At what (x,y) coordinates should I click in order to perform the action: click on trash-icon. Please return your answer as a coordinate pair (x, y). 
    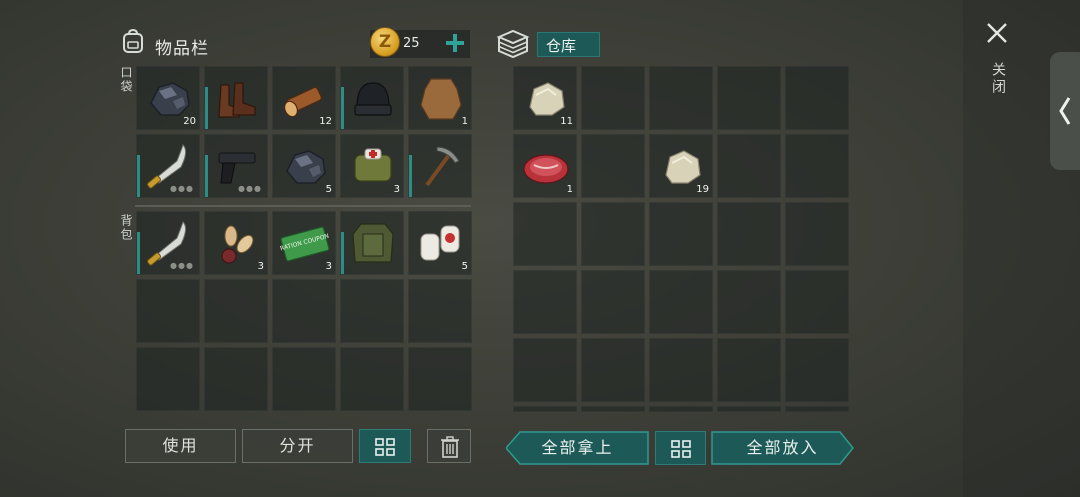
    Looking at the image, I should click on (450, 447).